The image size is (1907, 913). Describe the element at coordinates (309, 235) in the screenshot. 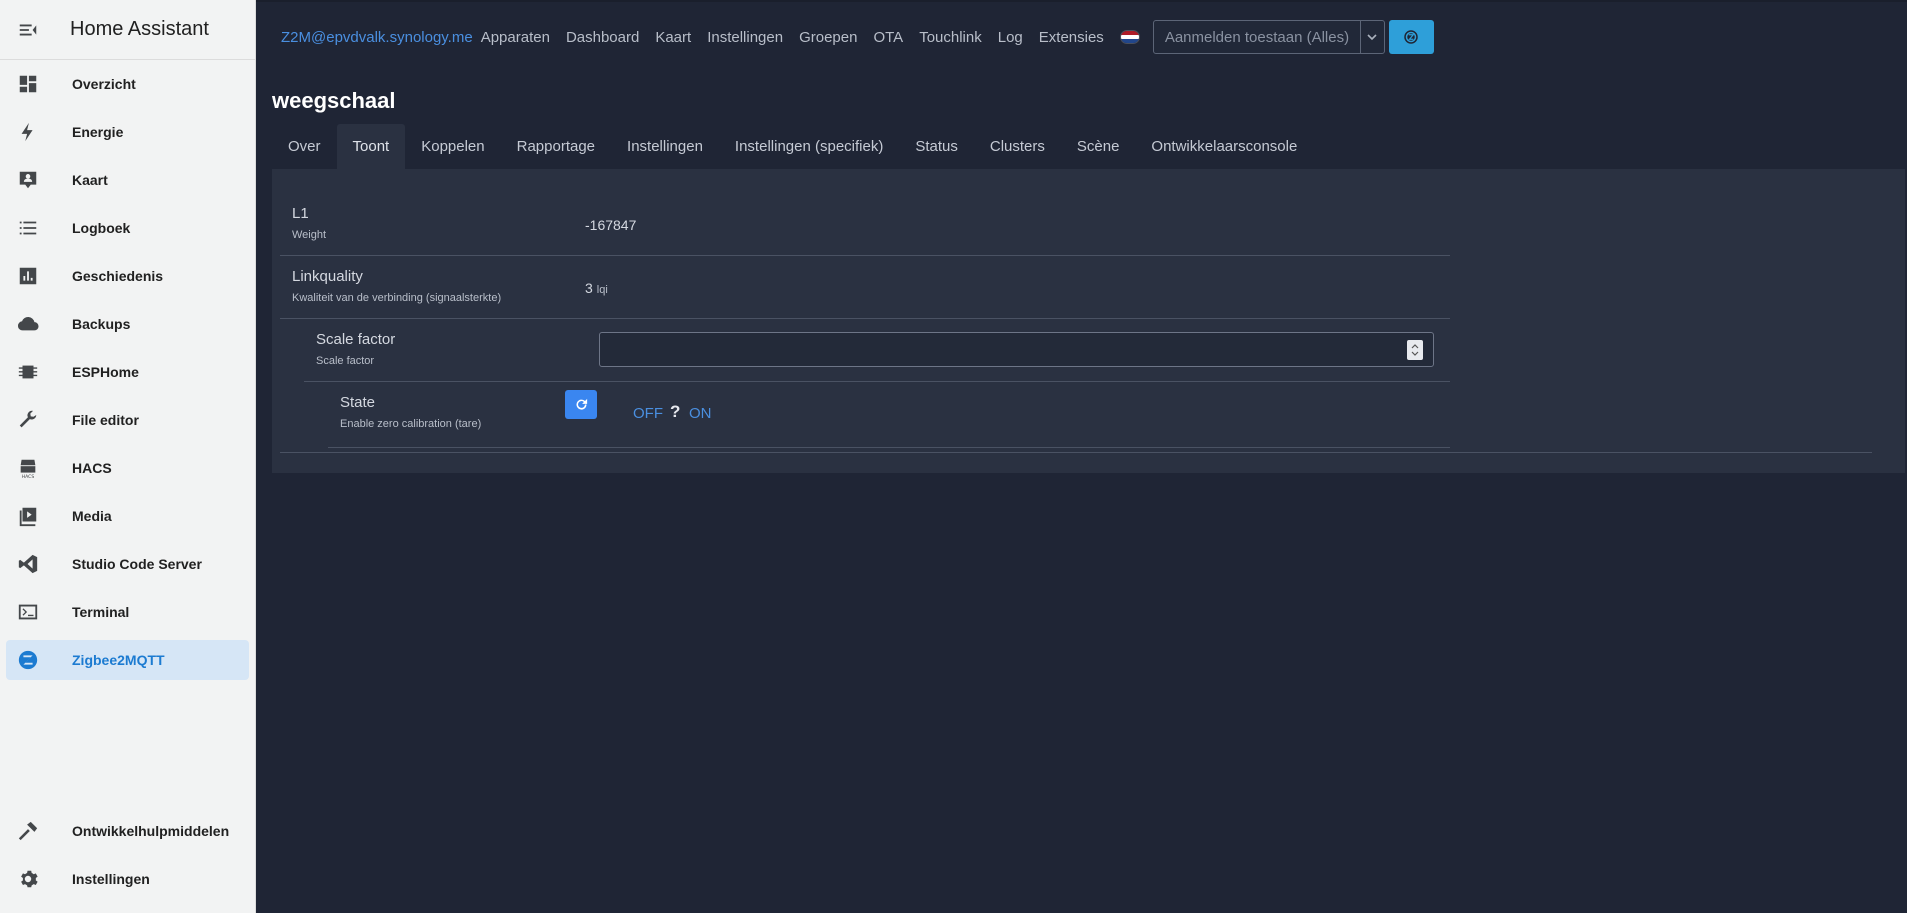

I see `expose-description: Weight` at that location.